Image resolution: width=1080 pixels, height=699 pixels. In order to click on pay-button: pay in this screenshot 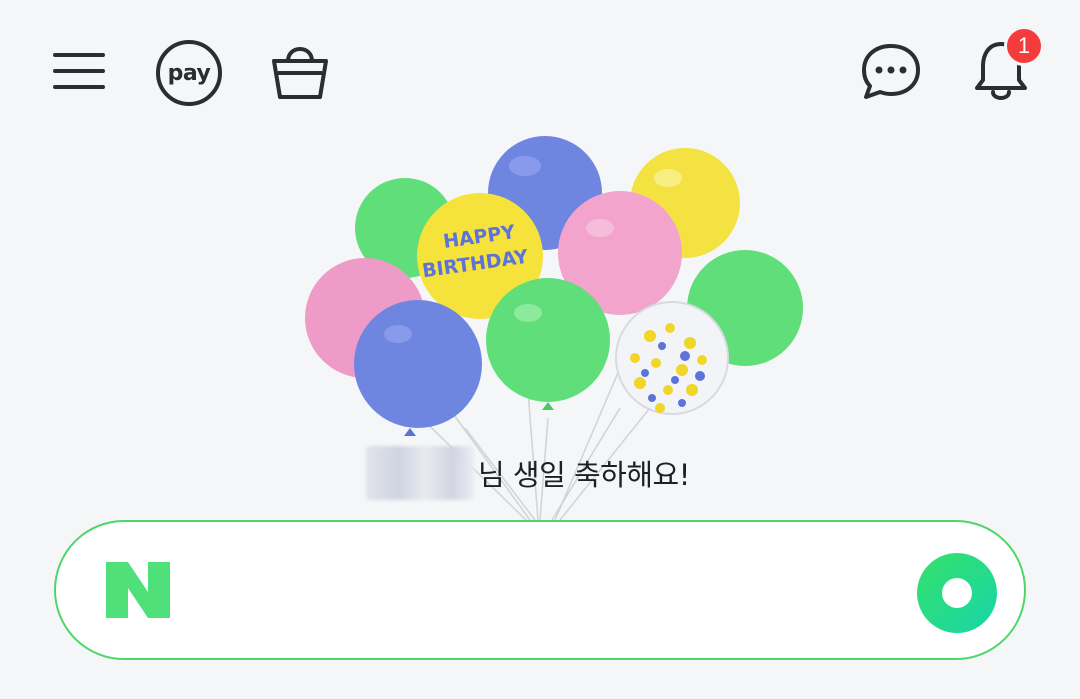, I will do `click(189, 73)`.